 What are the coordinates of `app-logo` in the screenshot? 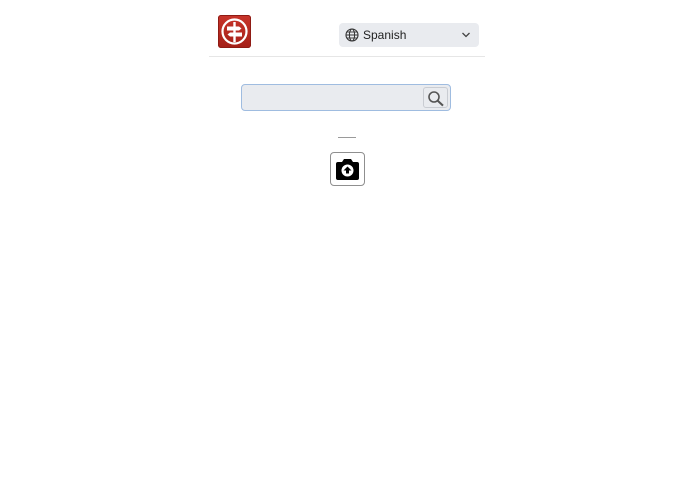 It's located at (234, 31).